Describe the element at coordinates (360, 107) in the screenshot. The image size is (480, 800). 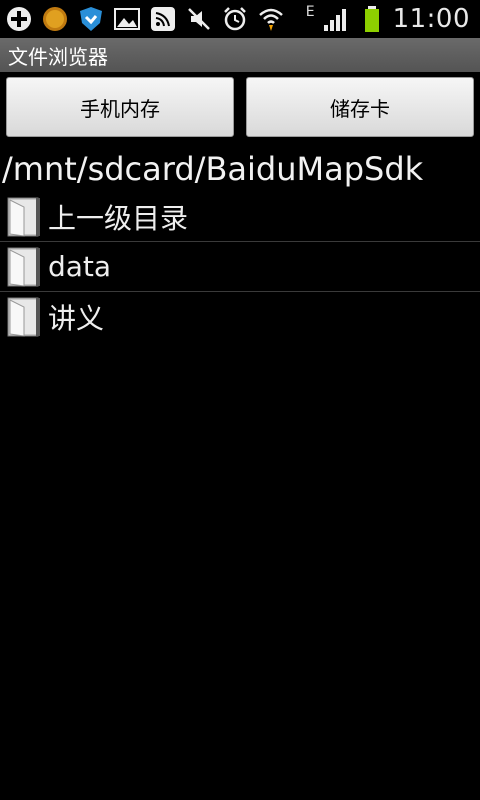
I see `sd-card-button: 储存卡` at that location.